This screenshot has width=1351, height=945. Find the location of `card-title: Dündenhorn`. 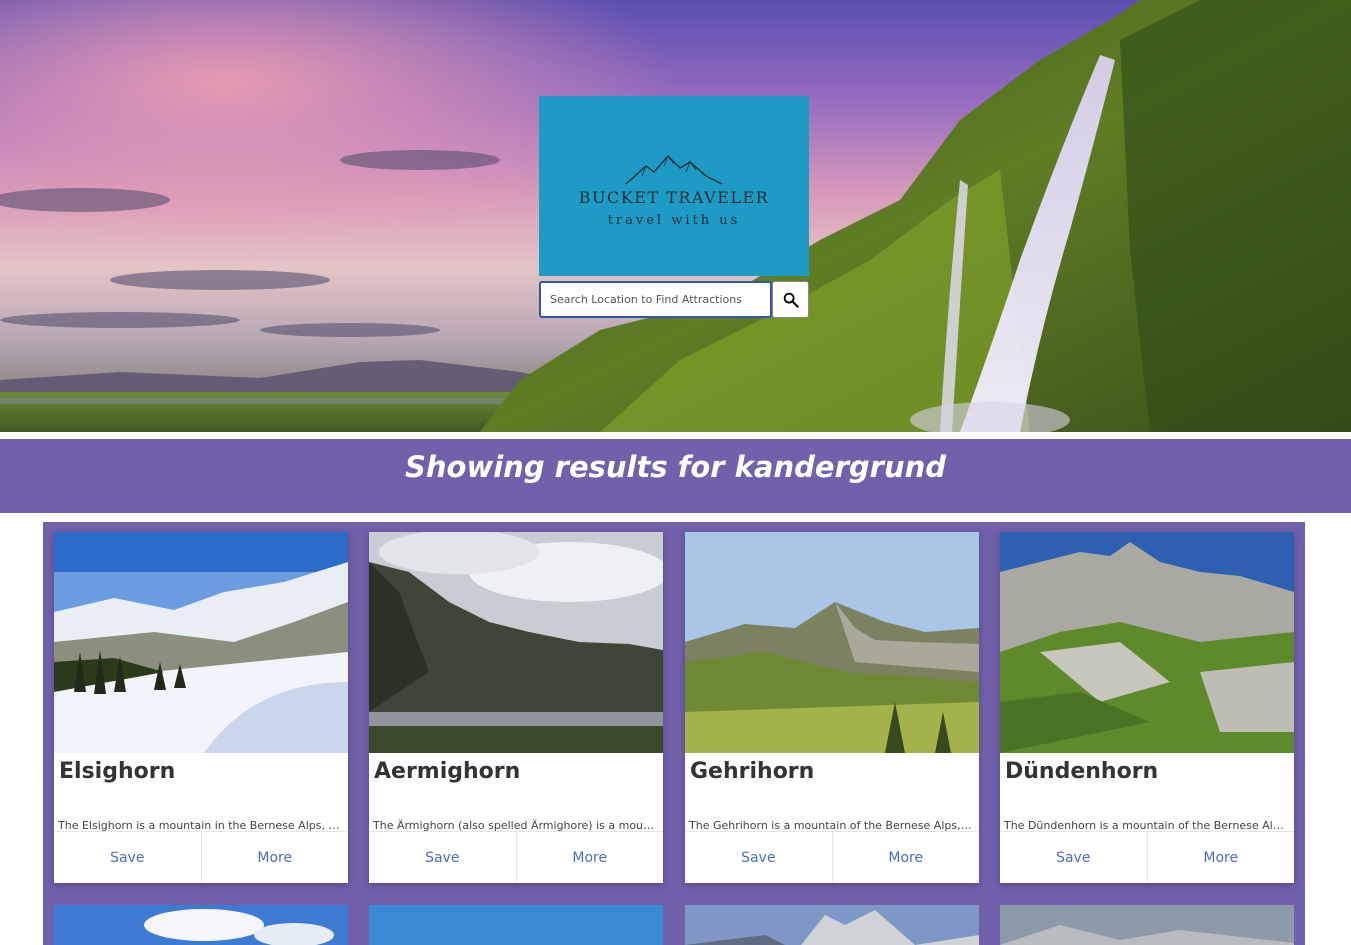

card-title: Dündenhorn is located at coordinates (1082, 771).